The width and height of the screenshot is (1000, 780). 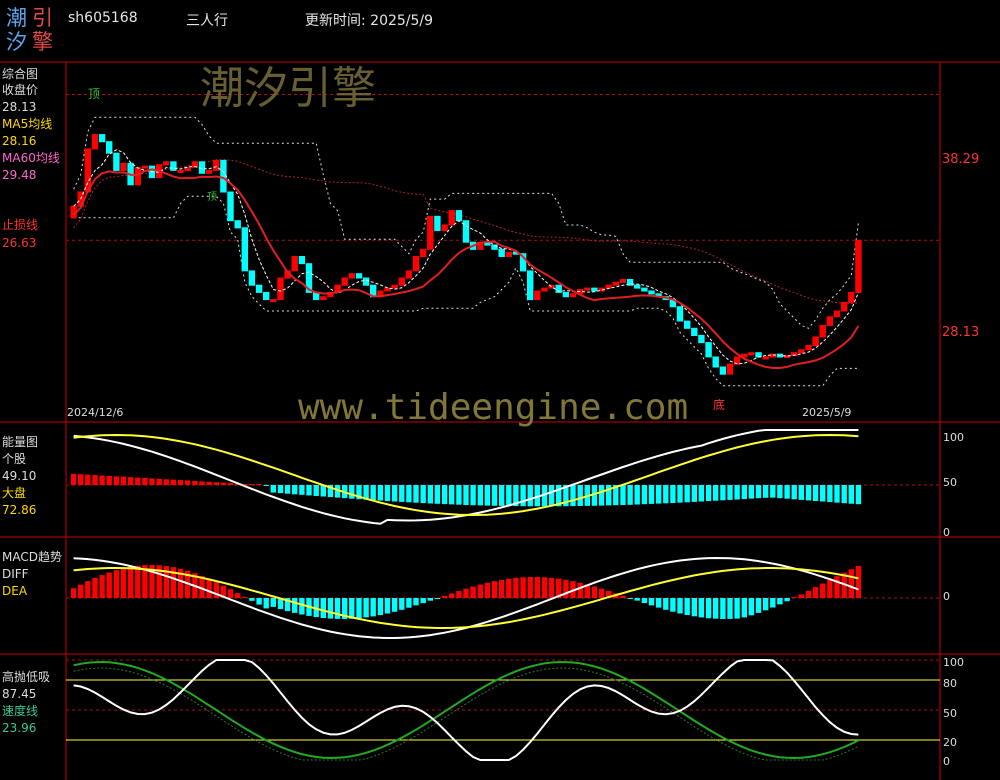 I want to click on mid-top-tag: 顶, so click(x=212, y=197).